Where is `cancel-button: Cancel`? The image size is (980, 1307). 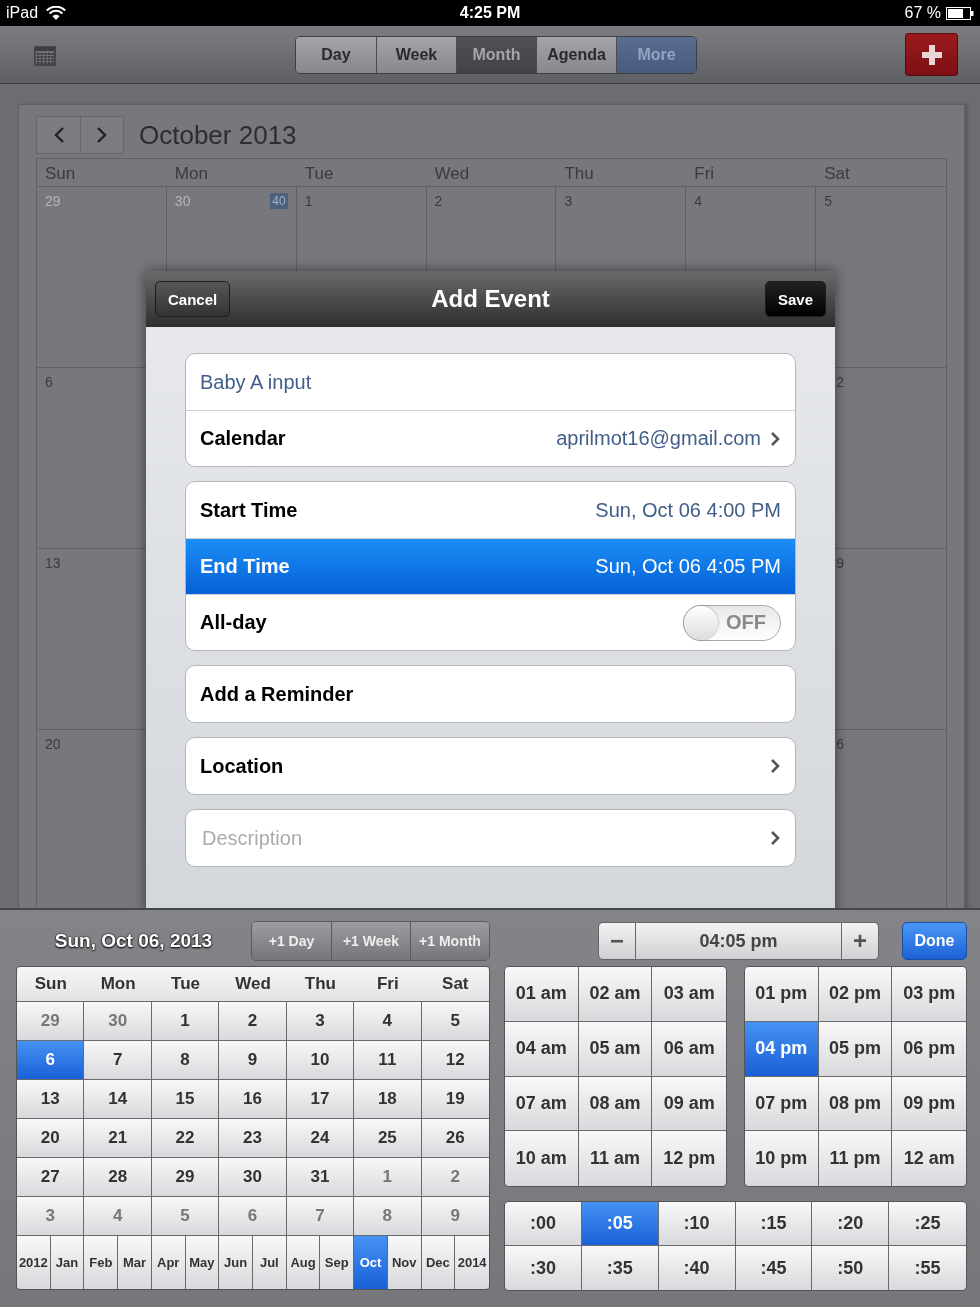
cancel-button: Cancel is located at coordinates (193, 299).